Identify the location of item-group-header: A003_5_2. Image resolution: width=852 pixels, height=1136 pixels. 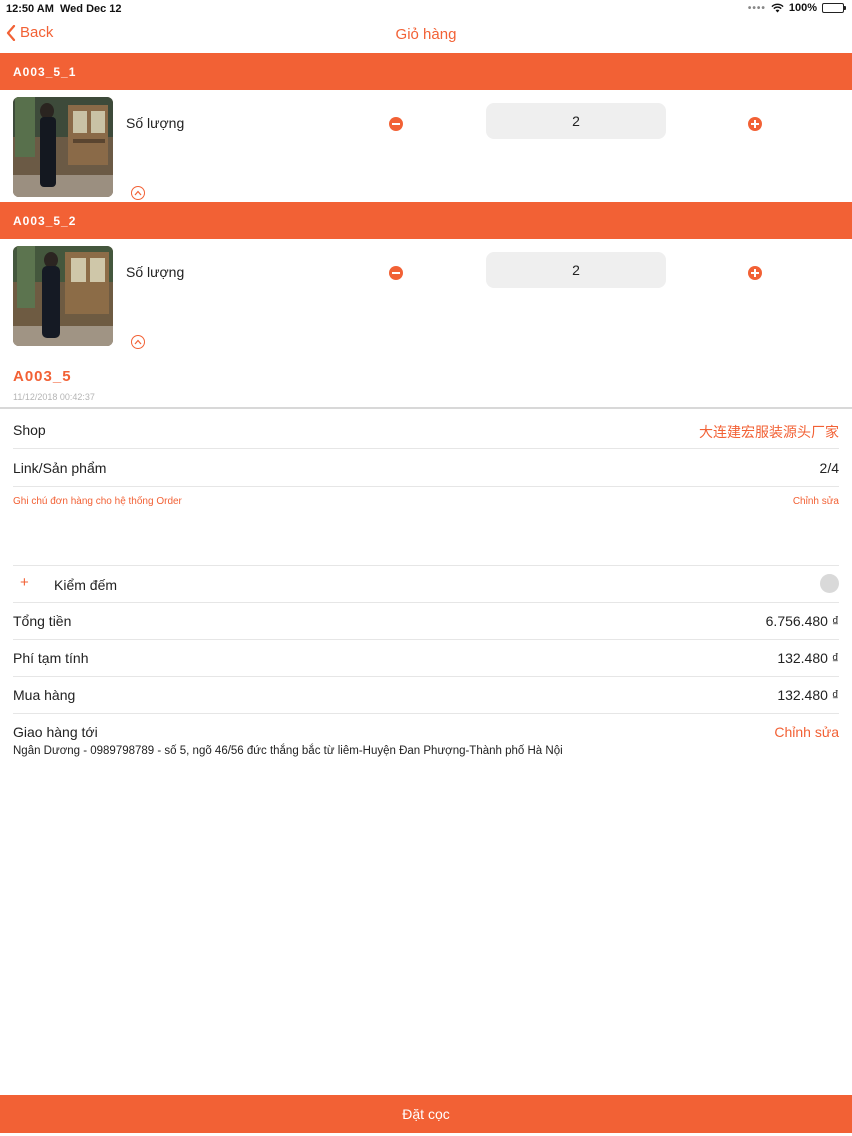
(426, 220).